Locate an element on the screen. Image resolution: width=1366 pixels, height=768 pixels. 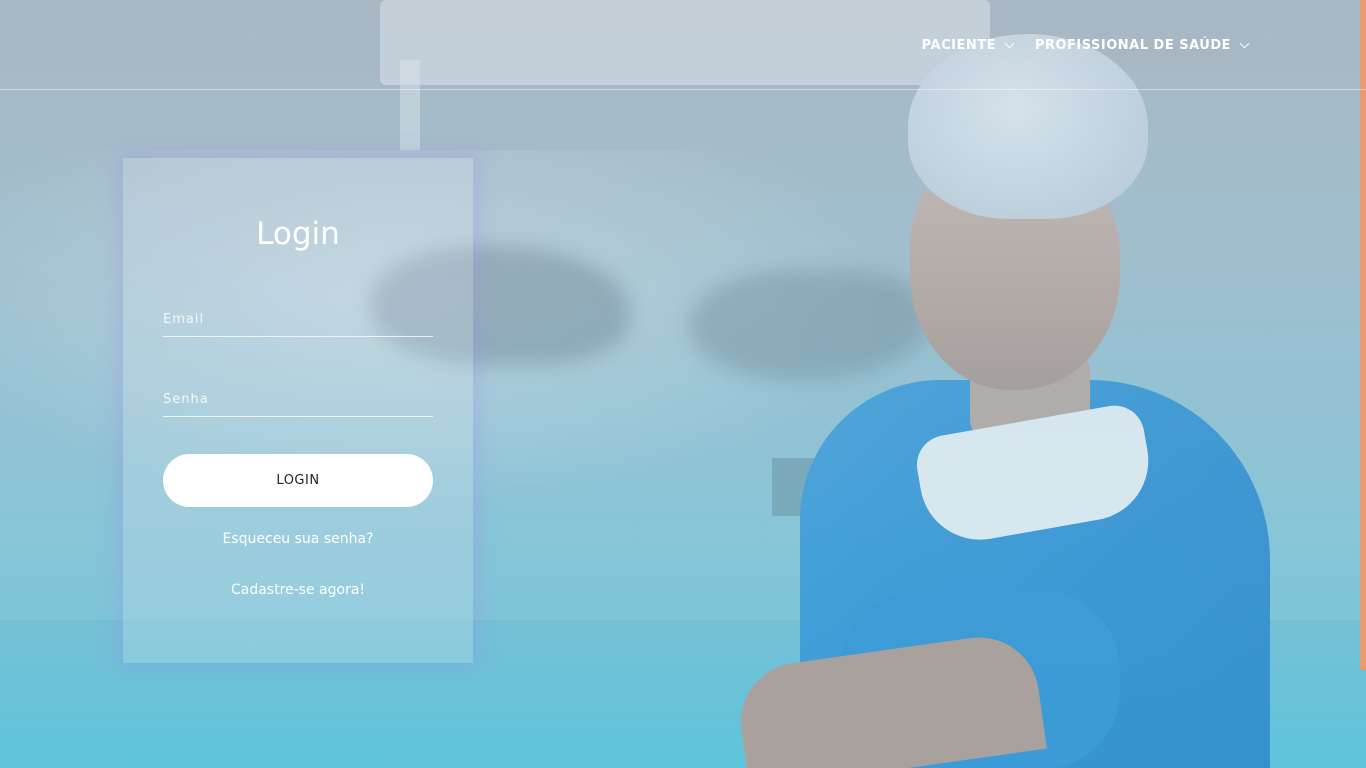
nav-item-label: PACIENTE is located at coordinates (958, 45).